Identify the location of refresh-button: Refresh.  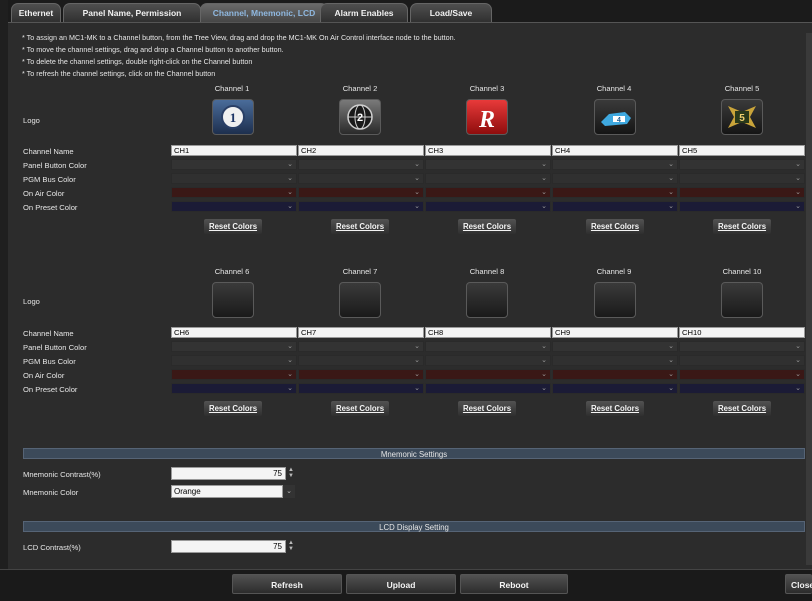
(287, 584).